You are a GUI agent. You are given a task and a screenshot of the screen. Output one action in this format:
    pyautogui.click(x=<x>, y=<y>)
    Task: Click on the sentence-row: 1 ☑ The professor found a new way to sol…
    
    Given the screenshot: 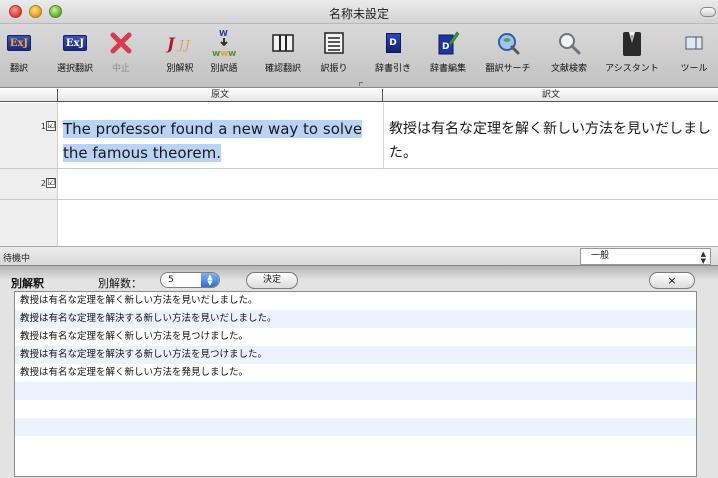 What is the action you would take?
    pyautogui.click(x=359, y=136)
    